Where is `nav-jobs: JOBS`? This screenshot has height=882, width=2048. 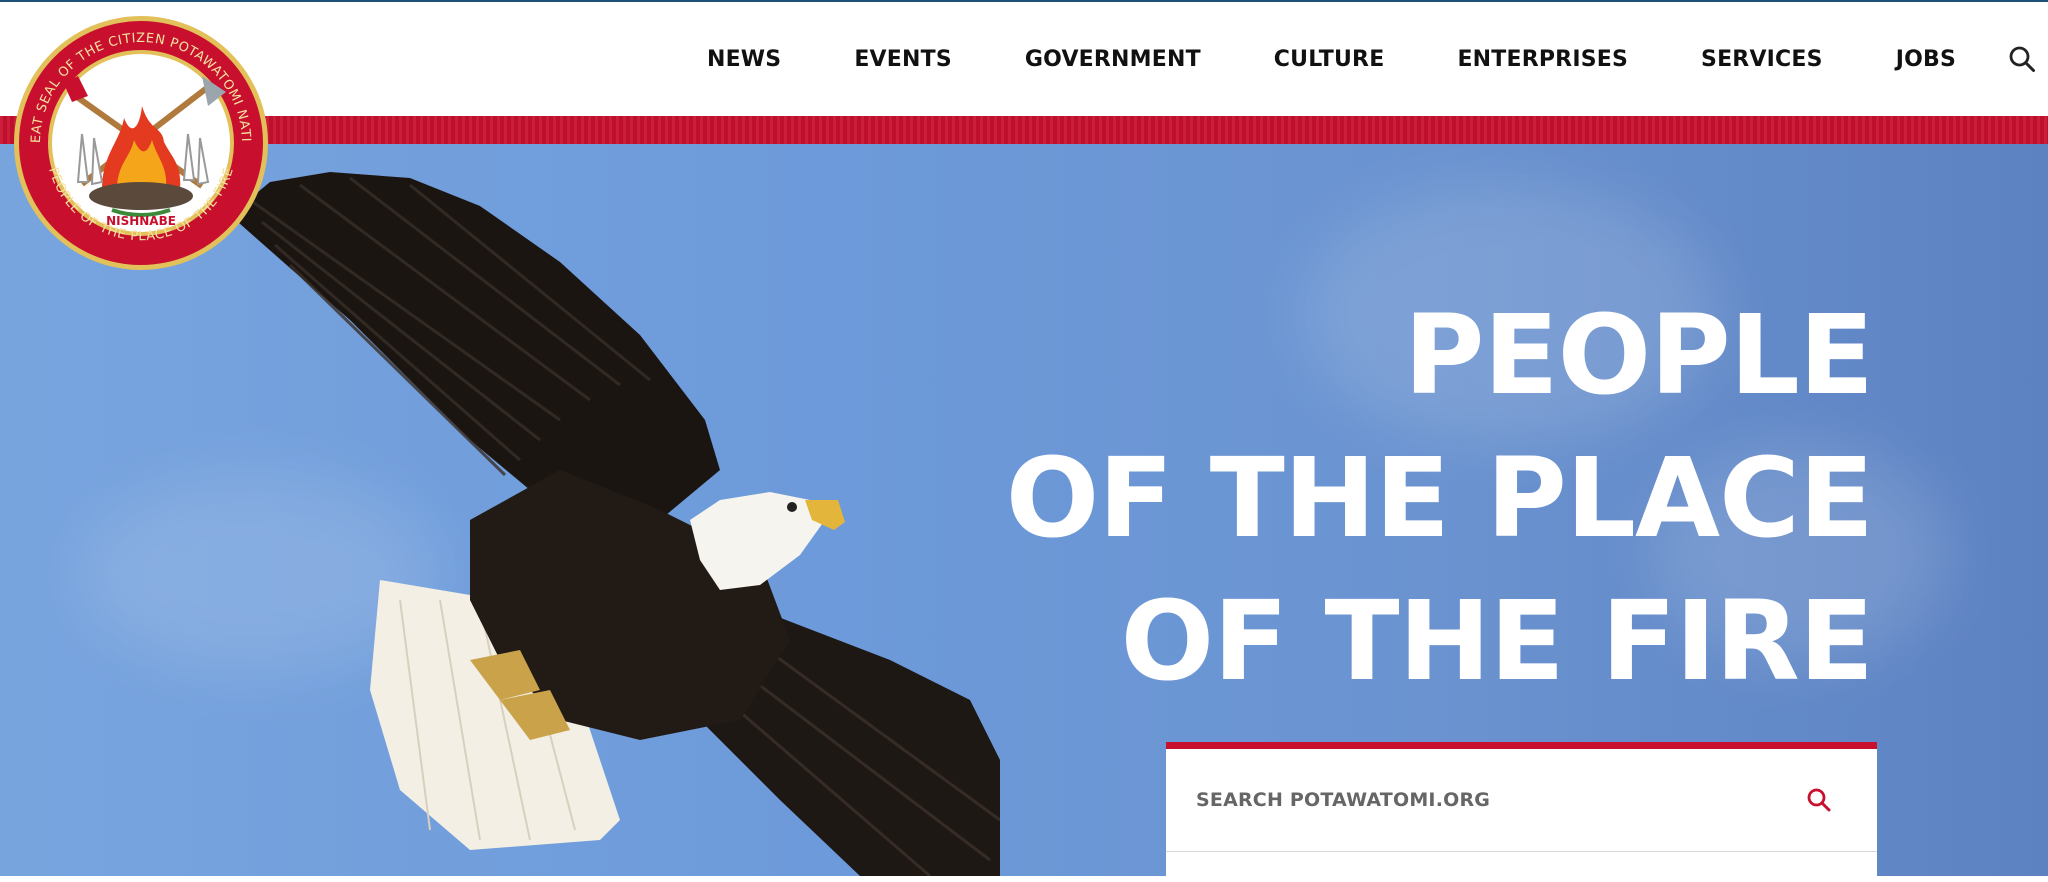 nav-jobs: JOBS is located at coordinates (1926, 59).